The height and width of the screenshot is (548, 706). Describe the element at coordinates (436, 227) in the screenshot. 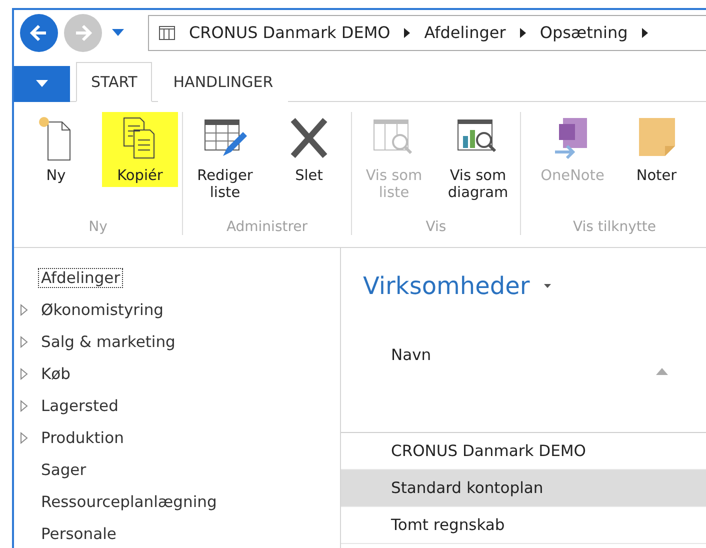

I see `group-label: Vis` at that location.